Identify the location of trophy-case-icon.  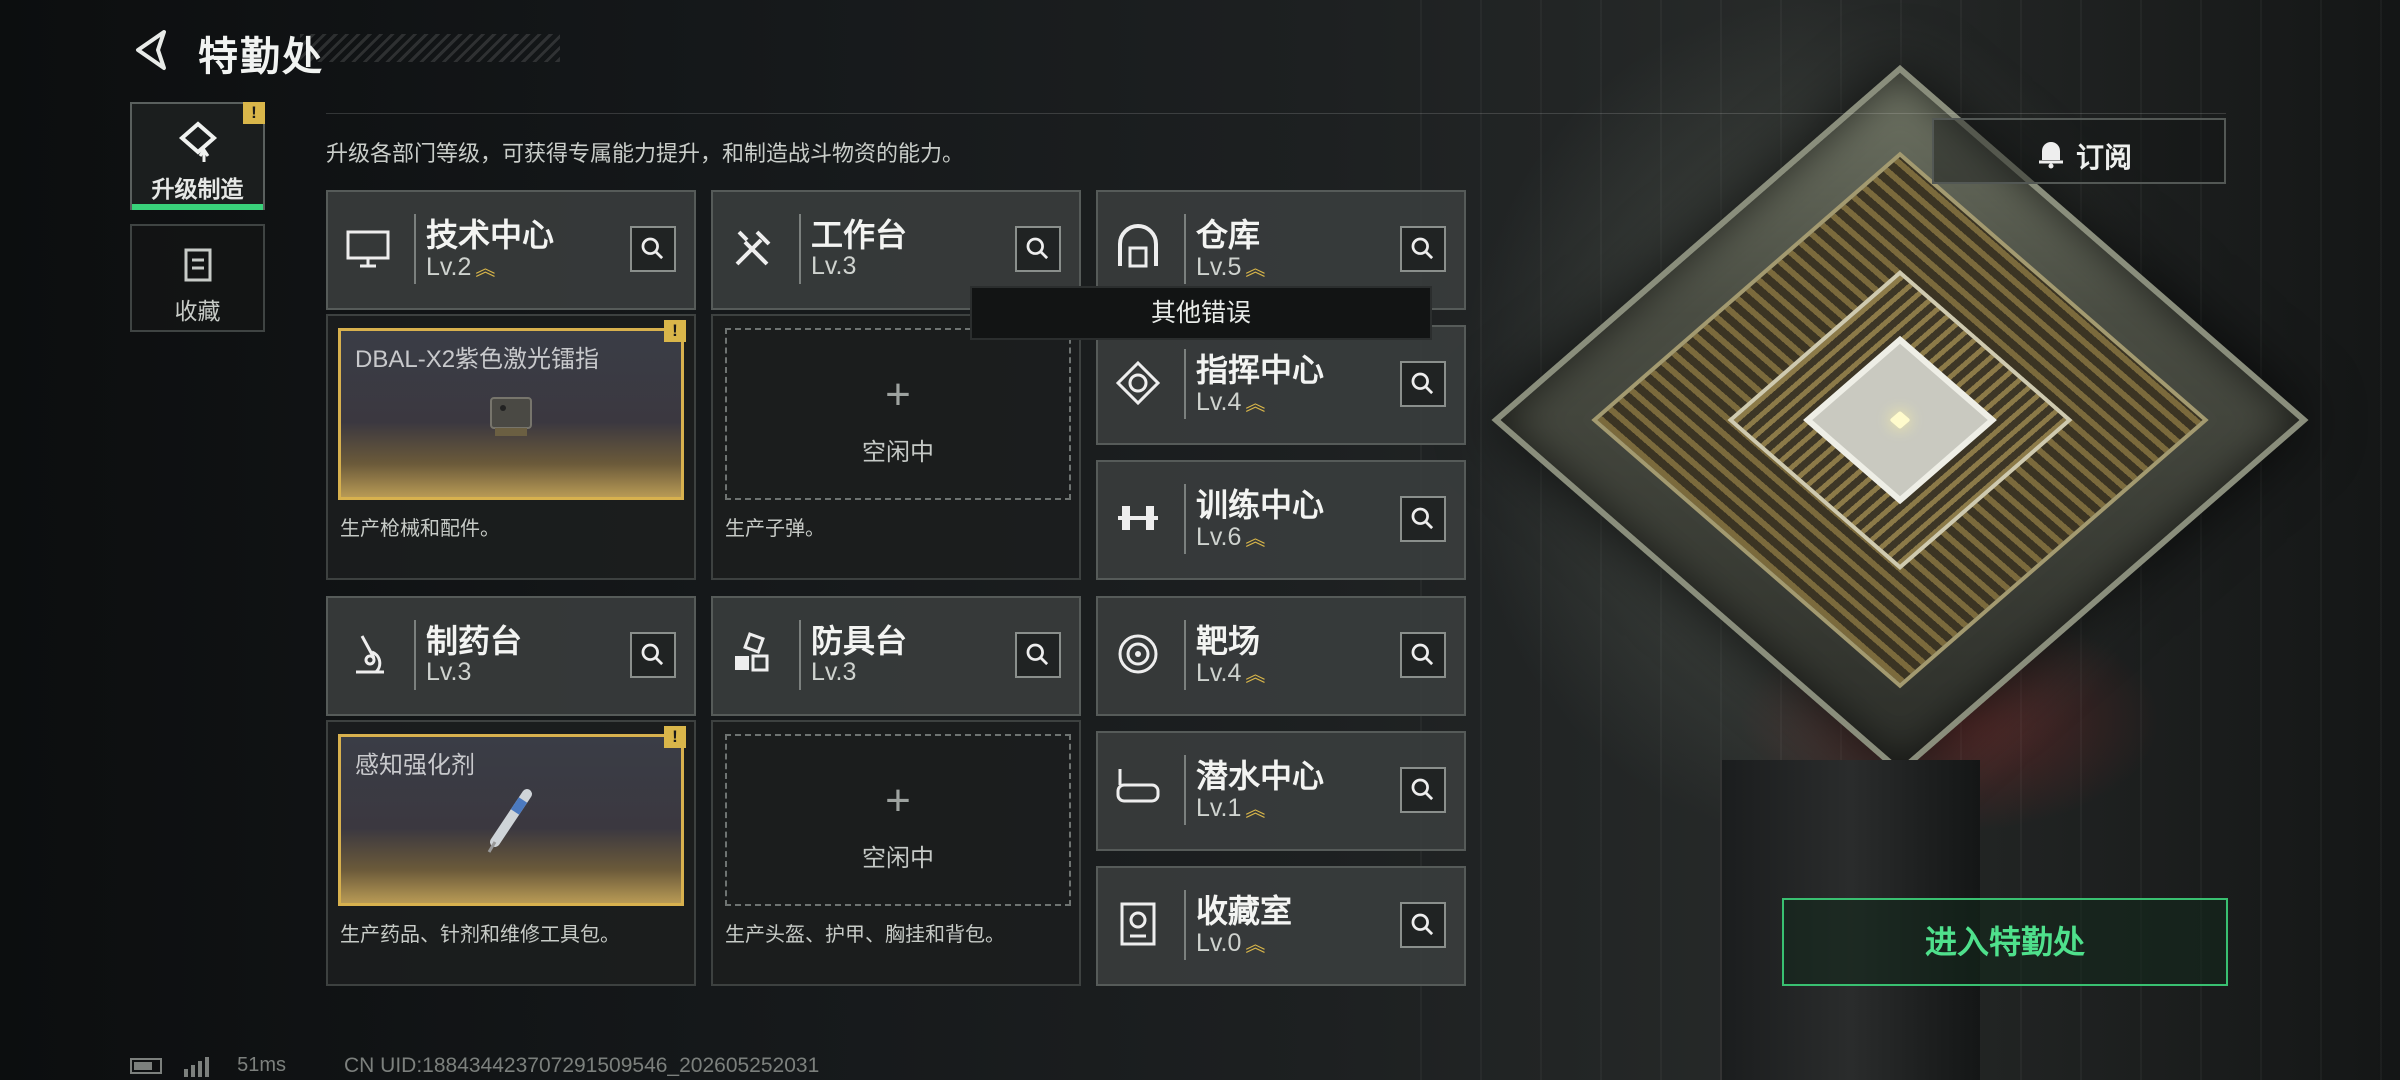
(1138, 924).